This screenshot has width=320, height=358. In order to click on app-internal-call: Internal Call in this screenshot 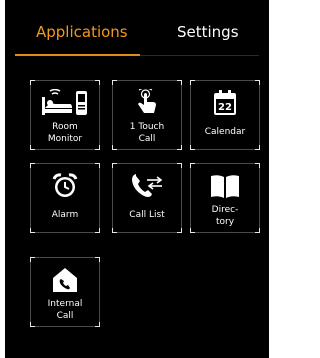, I will do `click(65, 292)`.